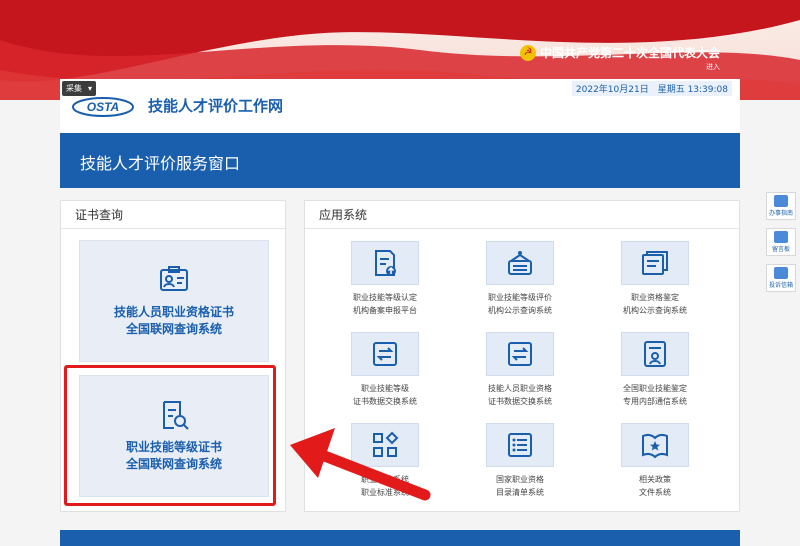 The height and width of the screenshot is (546, 800). What do you see at coordinates (520, 492) in the screenshot?
I see `app-label-line2: 目录清单系统` at bounding box center [520, 492].